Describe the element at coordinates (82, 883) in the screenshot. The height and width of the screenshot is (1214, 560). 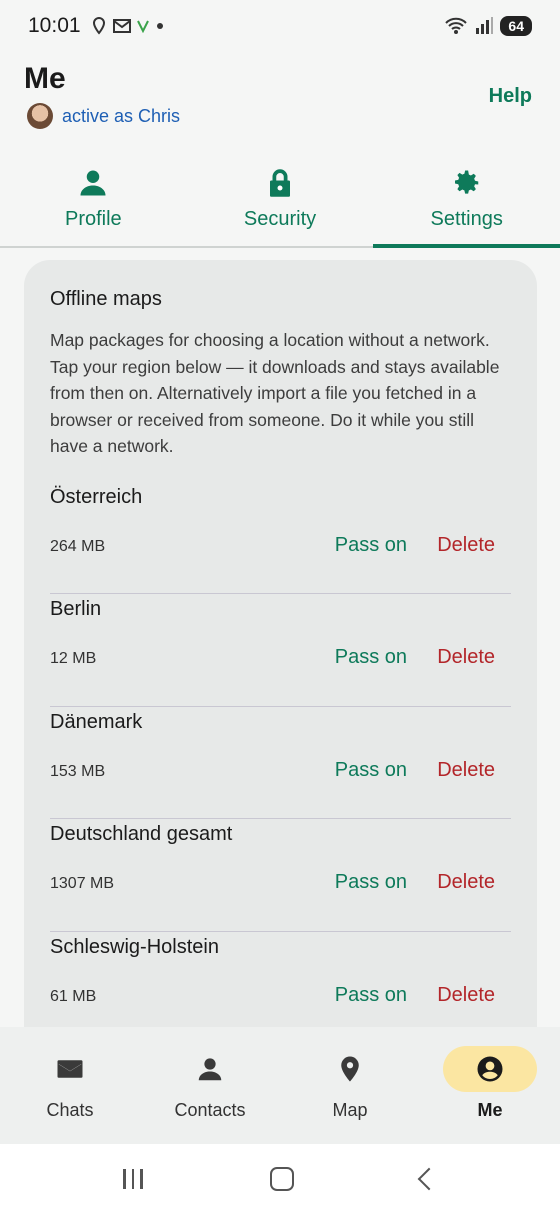
I see `map-size: 1307 MB` at that location.